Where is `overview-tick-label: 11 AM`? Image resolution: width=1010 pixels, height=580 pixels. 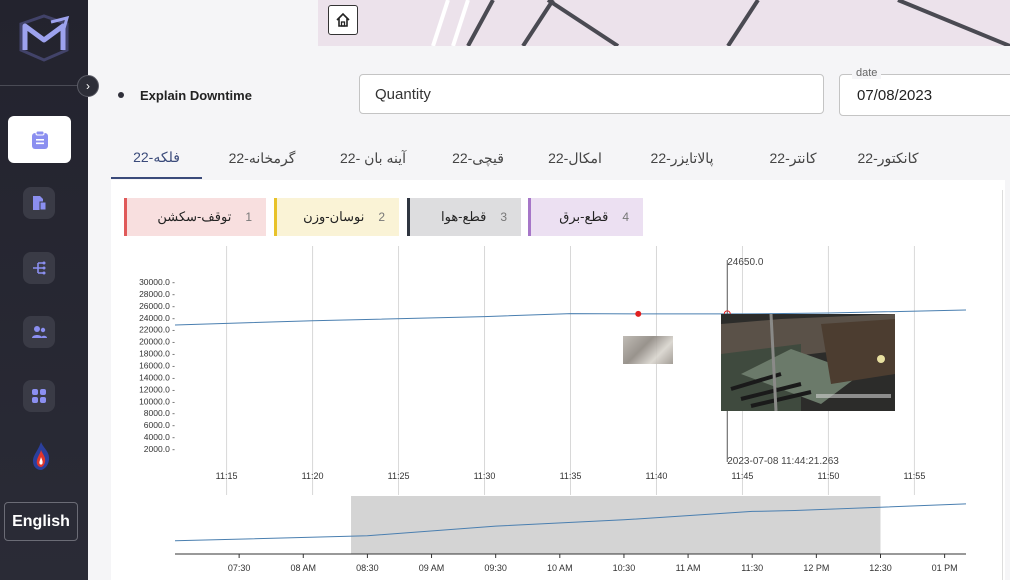
overview-tick-label: 11 AM is located at coordinates (688, 568).